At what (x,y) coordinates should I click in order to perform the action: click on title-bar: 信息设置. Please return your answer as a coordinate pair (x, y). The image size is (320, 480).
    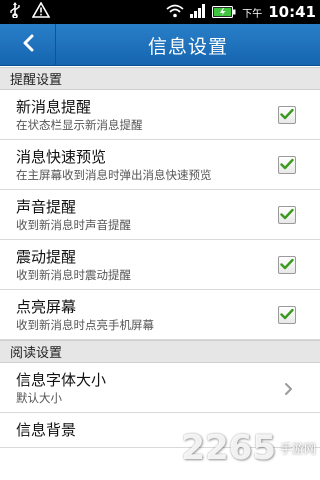
    Looking at the image, I should click on (160, 45).